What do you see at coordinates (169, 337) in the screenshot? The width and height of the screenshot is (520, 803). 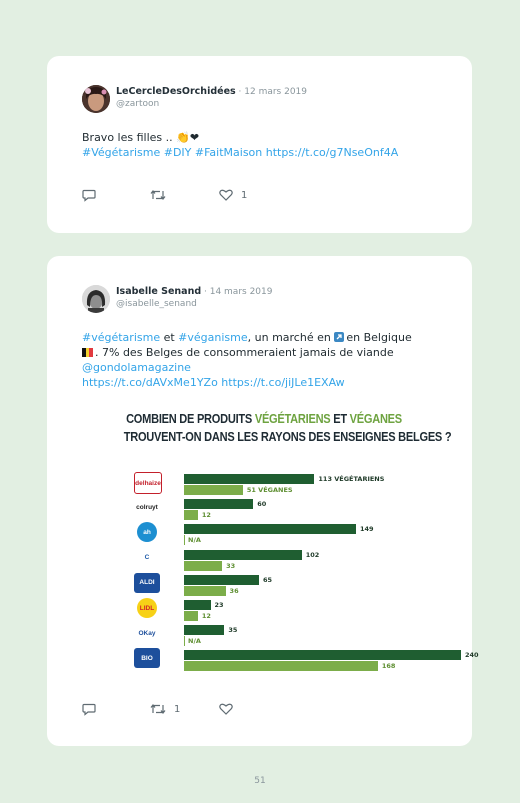 I see `text-and: et` at bounding box center [169, 337].